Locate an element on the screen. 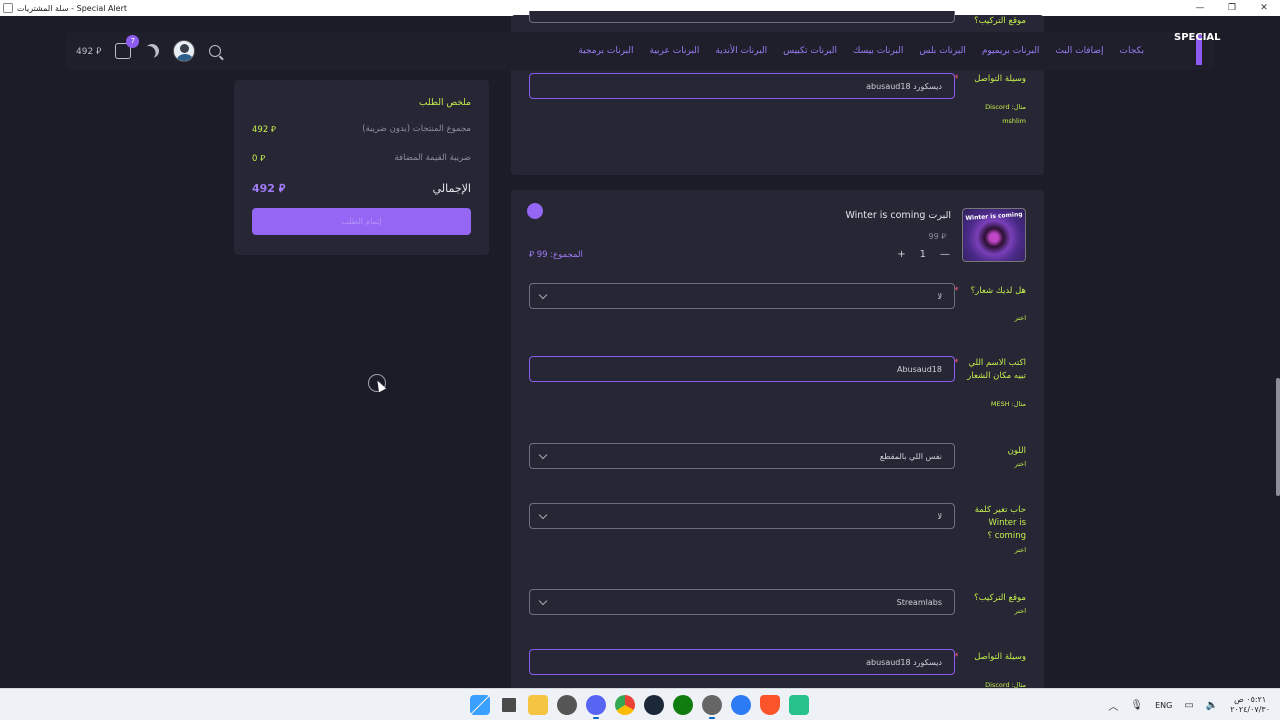 The height and width of the screenshot is (720, 1280). system-tray: ︿ 🎙 ENG ▭ 🔈 ٠٥:٢١ ص ٢٠٢٤/٠٧/٣٠ is located at coordinates (1189, 704).